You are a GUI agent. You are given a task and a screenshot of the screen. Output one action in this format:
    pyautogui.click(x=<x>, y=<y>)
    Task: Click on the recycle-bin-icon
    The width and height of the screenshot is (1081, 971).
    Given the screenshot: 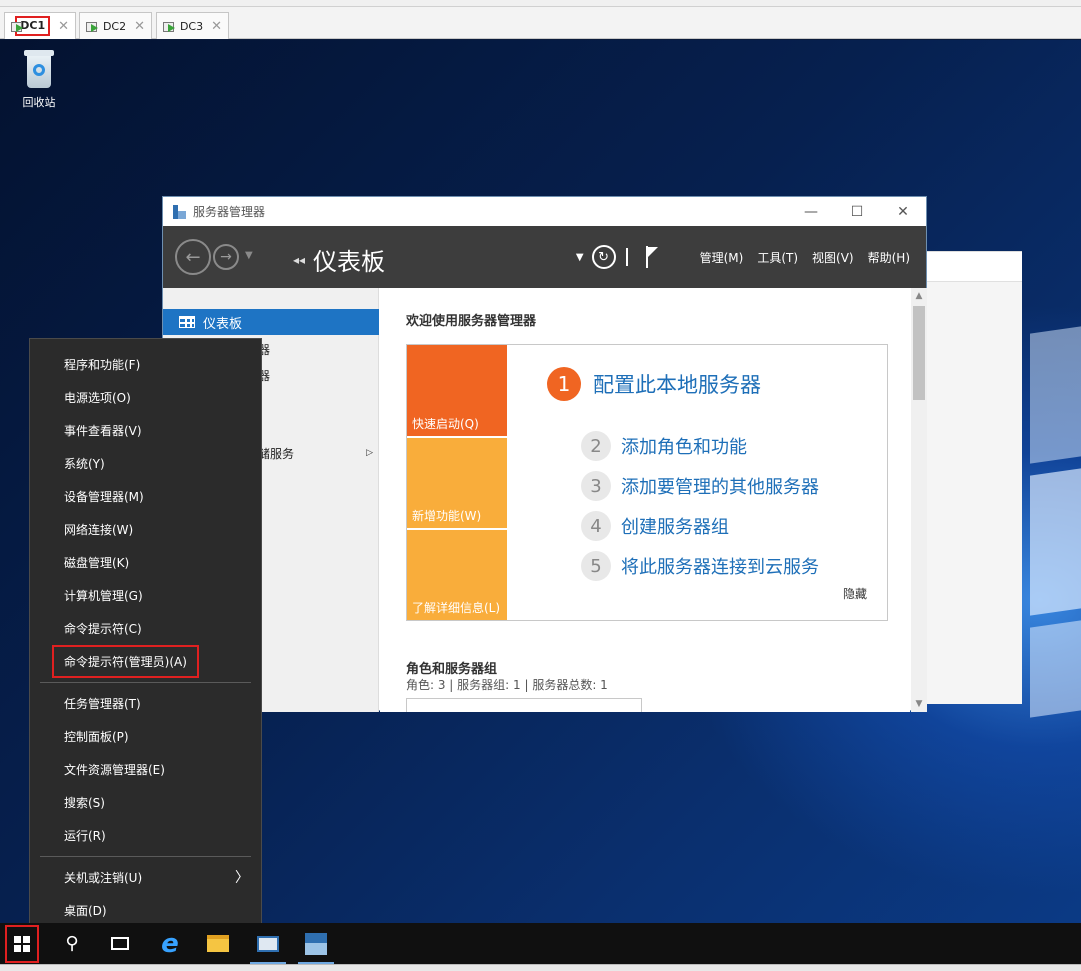 What is the action you would take?
    pyautogui.click(x=39, y=70)
    